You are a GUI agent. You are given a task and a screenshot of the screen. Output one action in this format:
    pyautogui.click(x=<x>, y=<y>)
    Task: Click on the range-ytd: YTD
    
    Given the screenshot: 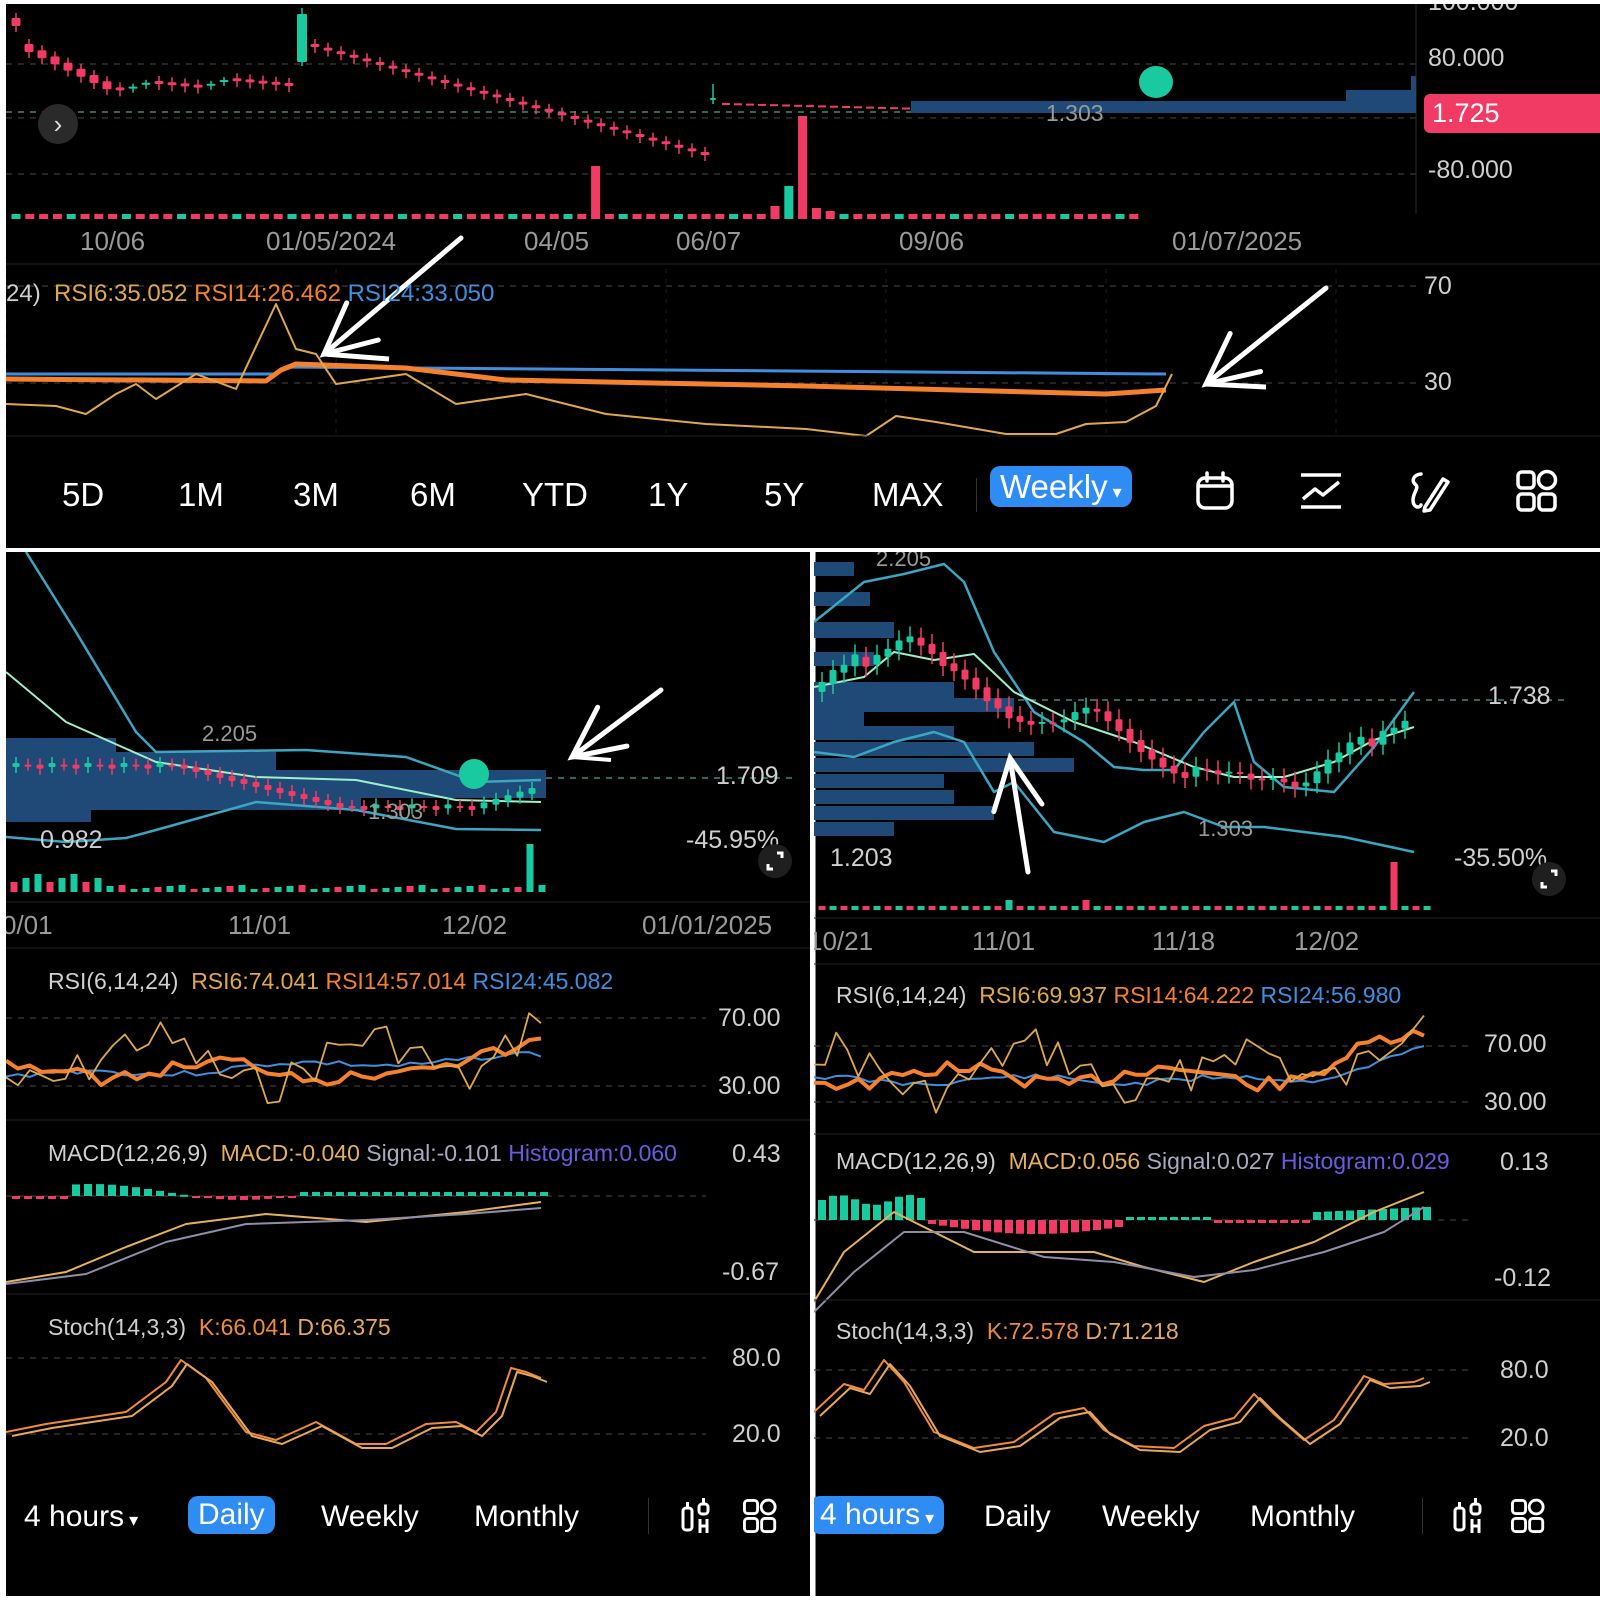 What is the action you would take?
    pyautogui.click(x=555, y=494)
    